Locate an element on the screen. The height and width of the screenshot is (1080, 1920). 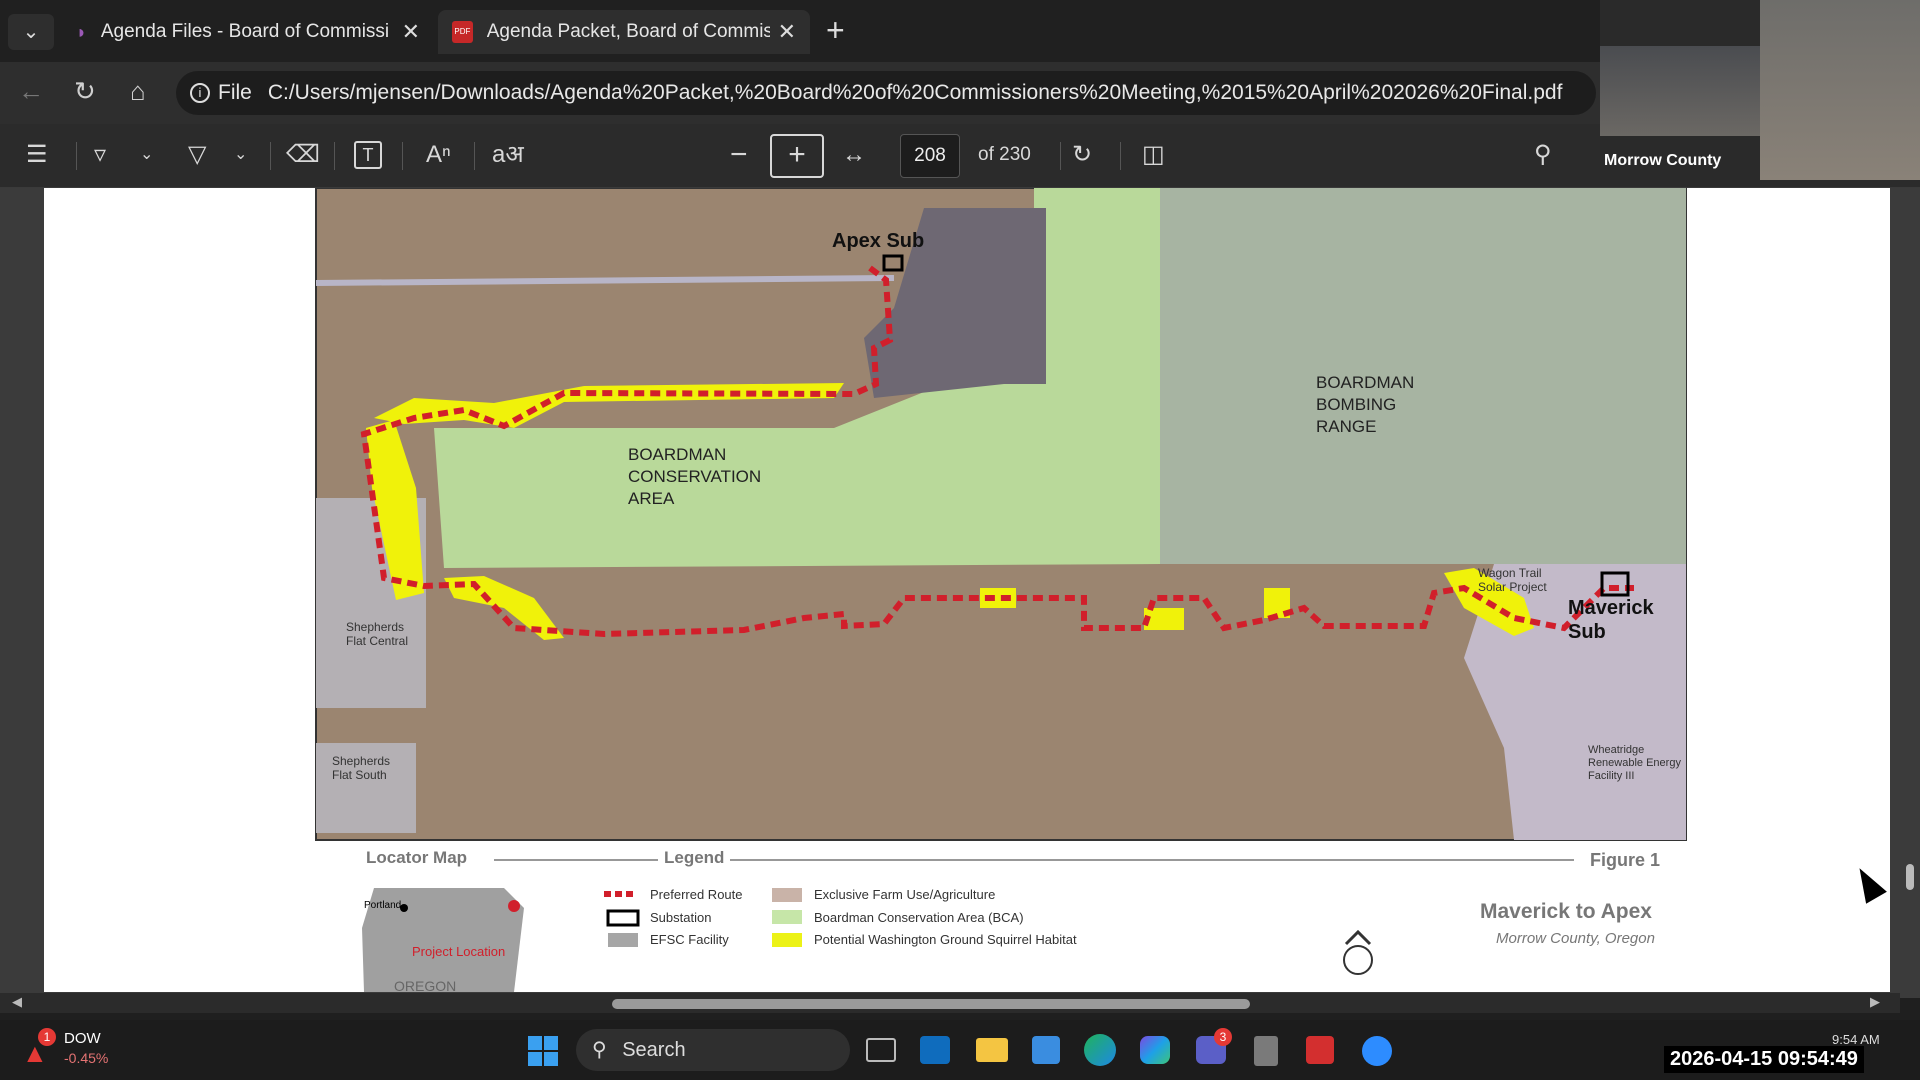
tab-agenda-packet: PDF Agenda Packet, Board of Commiss ✕ is located at coordinates (624, 32).